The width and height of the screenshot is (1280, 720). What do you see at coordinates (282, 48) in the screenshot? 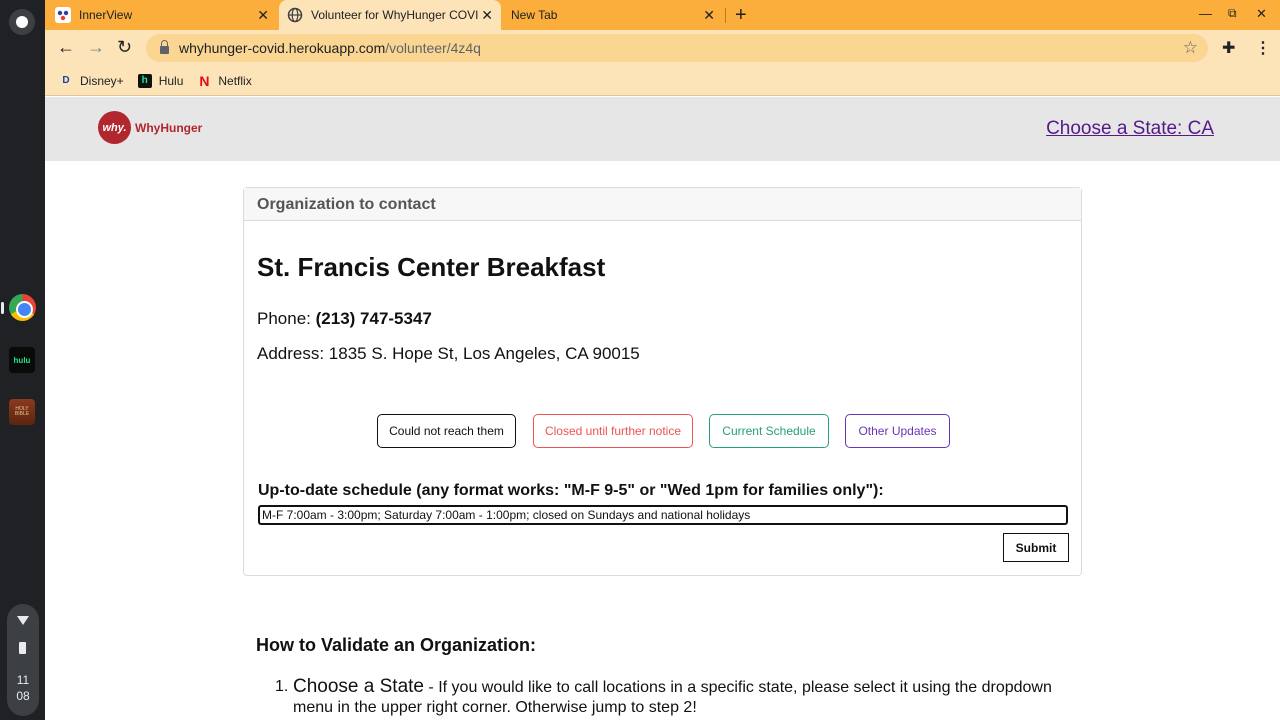
I see `url-host: whyhunger-covid.herokuapp.com` at bounding box center [282, 48].